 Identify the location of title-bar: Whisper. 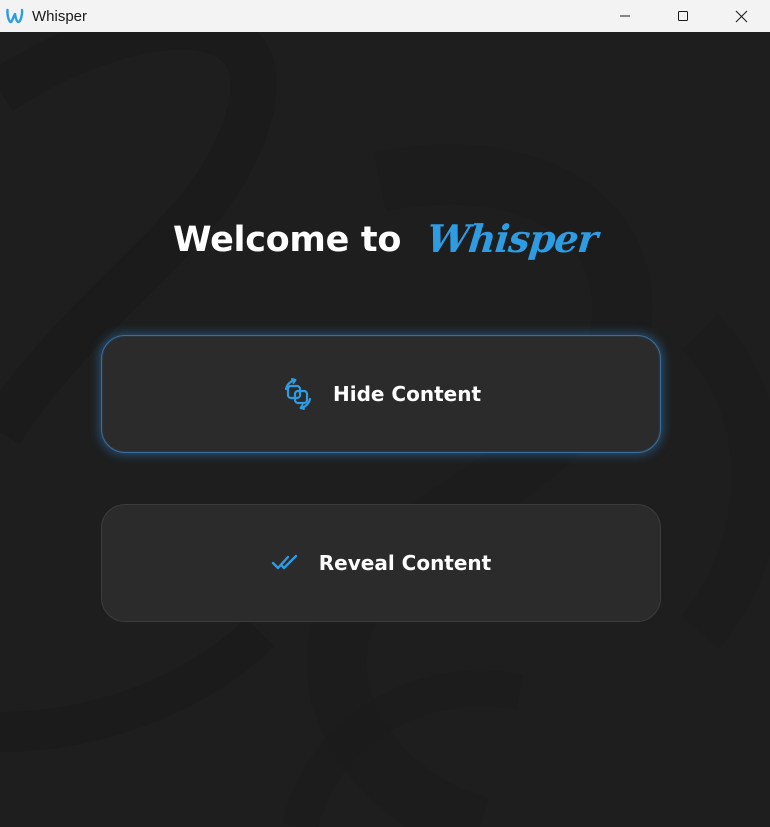
(385, 16).